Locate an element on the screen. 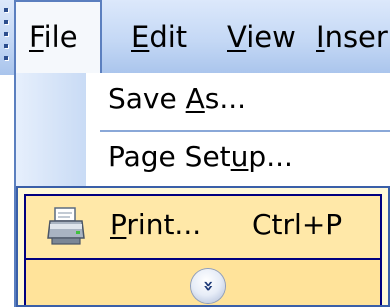  menu-view: View is located at coordinates (261, 37).